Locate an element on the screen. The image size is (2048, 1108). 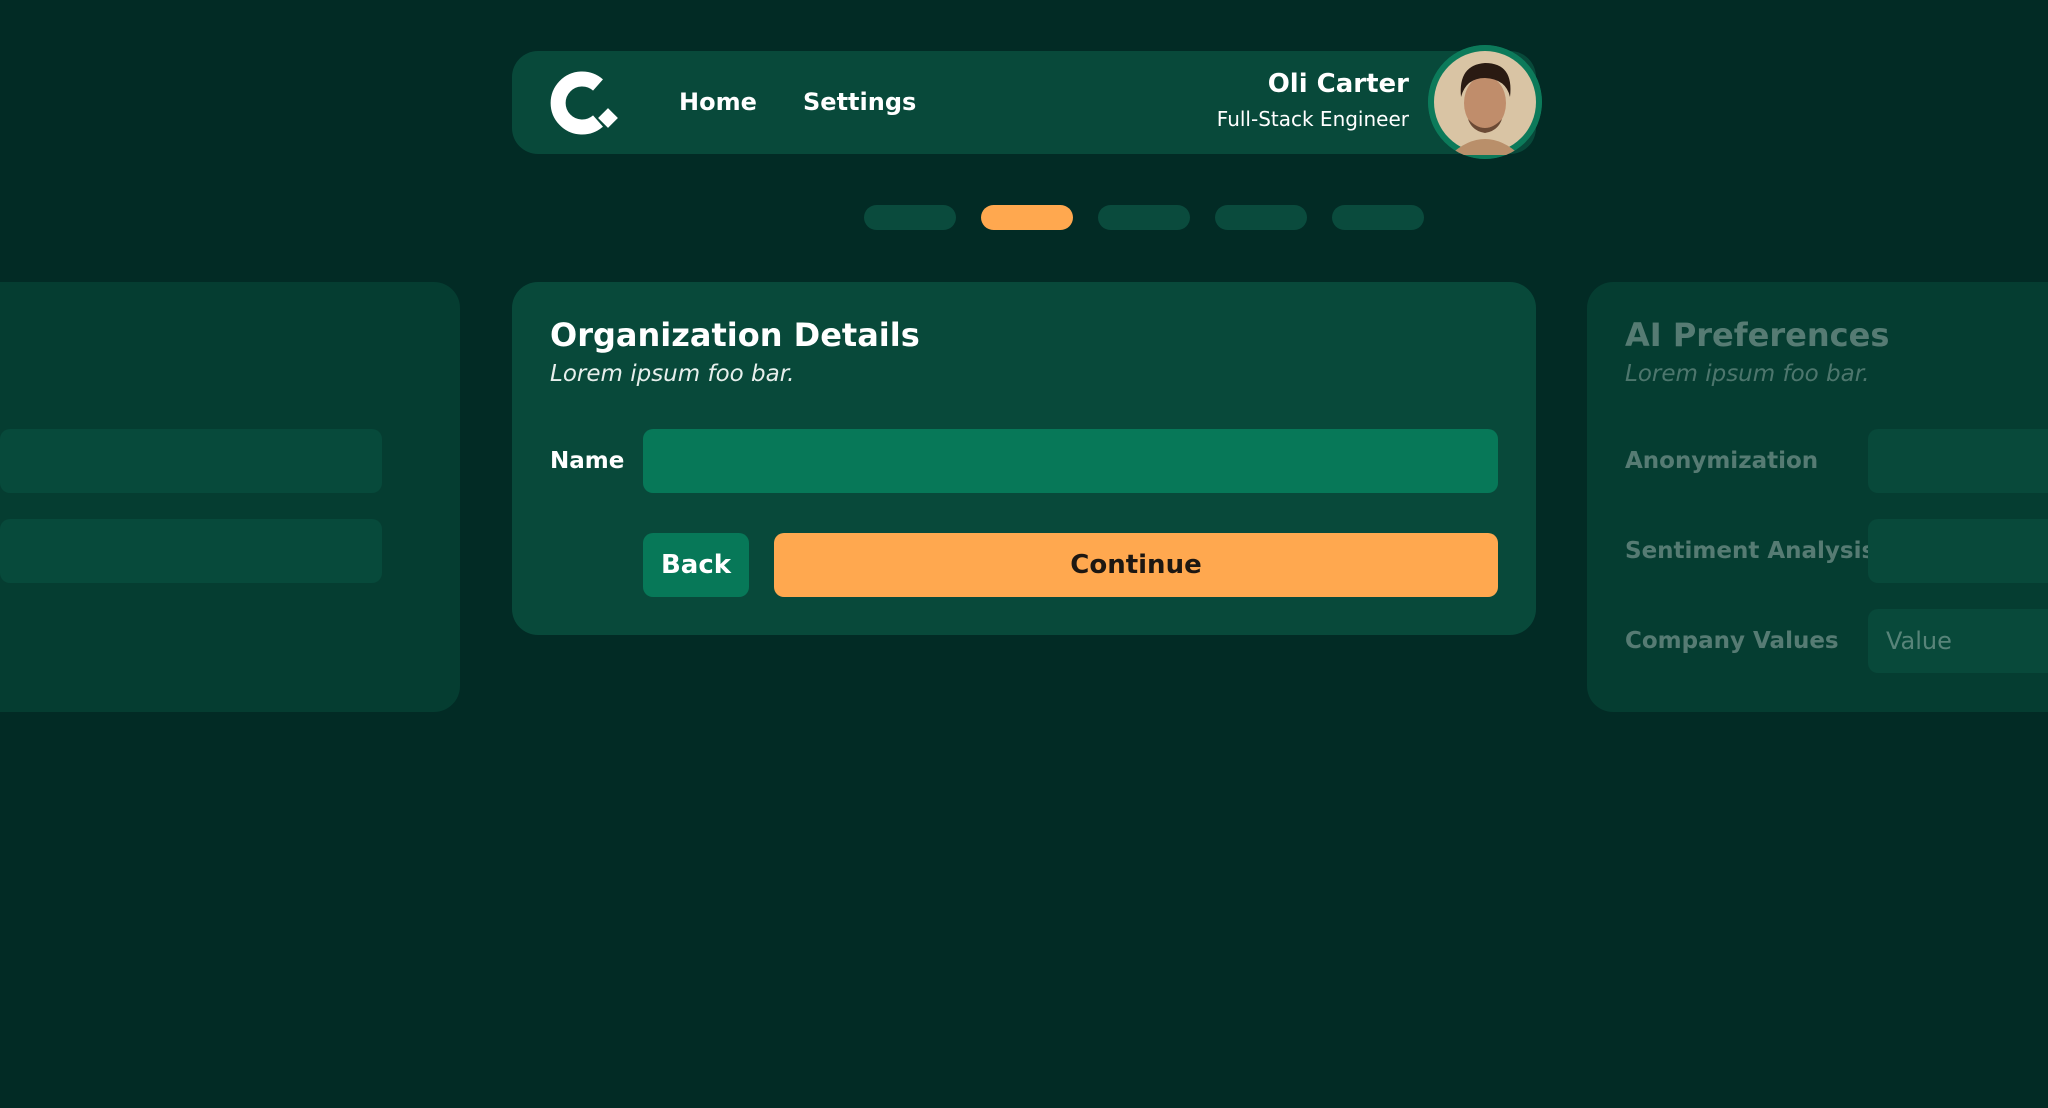
card-title: Organization Details is located at coordinates (735, 335).